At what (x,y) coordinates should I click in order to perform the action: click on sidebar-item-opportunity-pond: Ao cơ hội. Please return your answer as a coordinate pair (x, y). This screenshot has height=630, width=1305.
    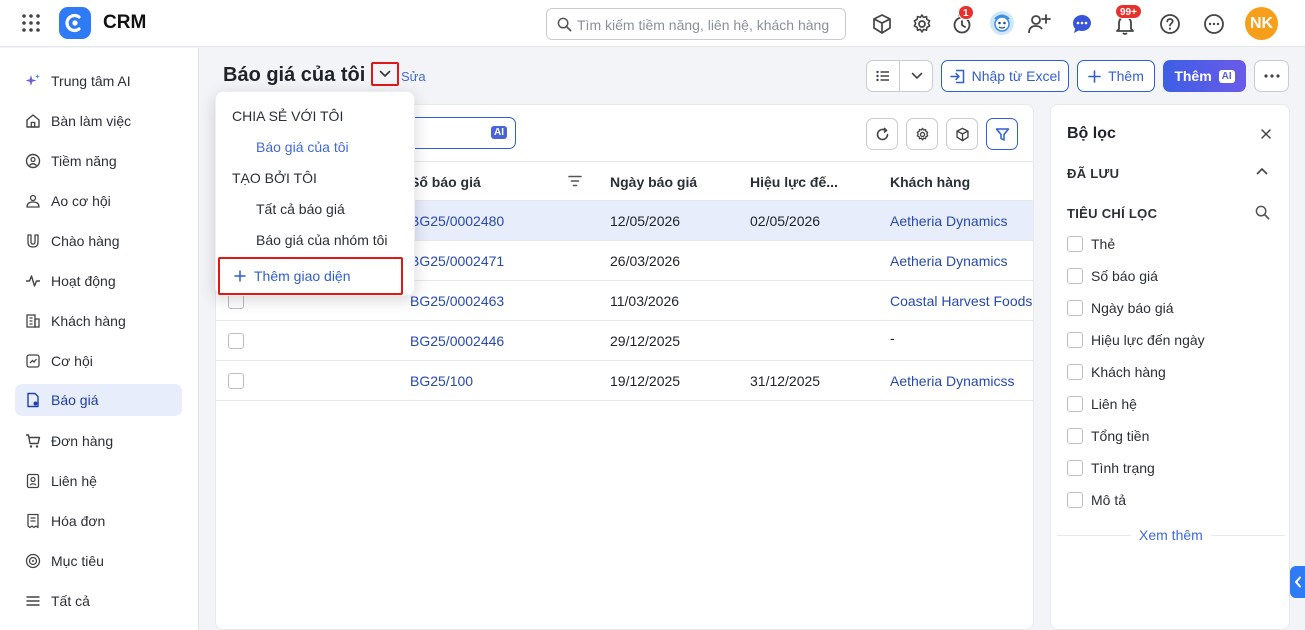
    Looking at the image, I should click on (98, 201).